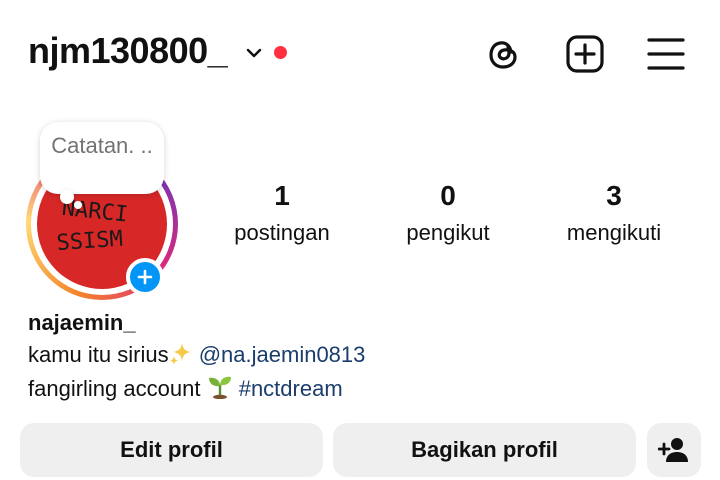  What do you see at coordinates (280, 52) in the screenshot?
I see `notification-dot` at bounding box center [280, 52].